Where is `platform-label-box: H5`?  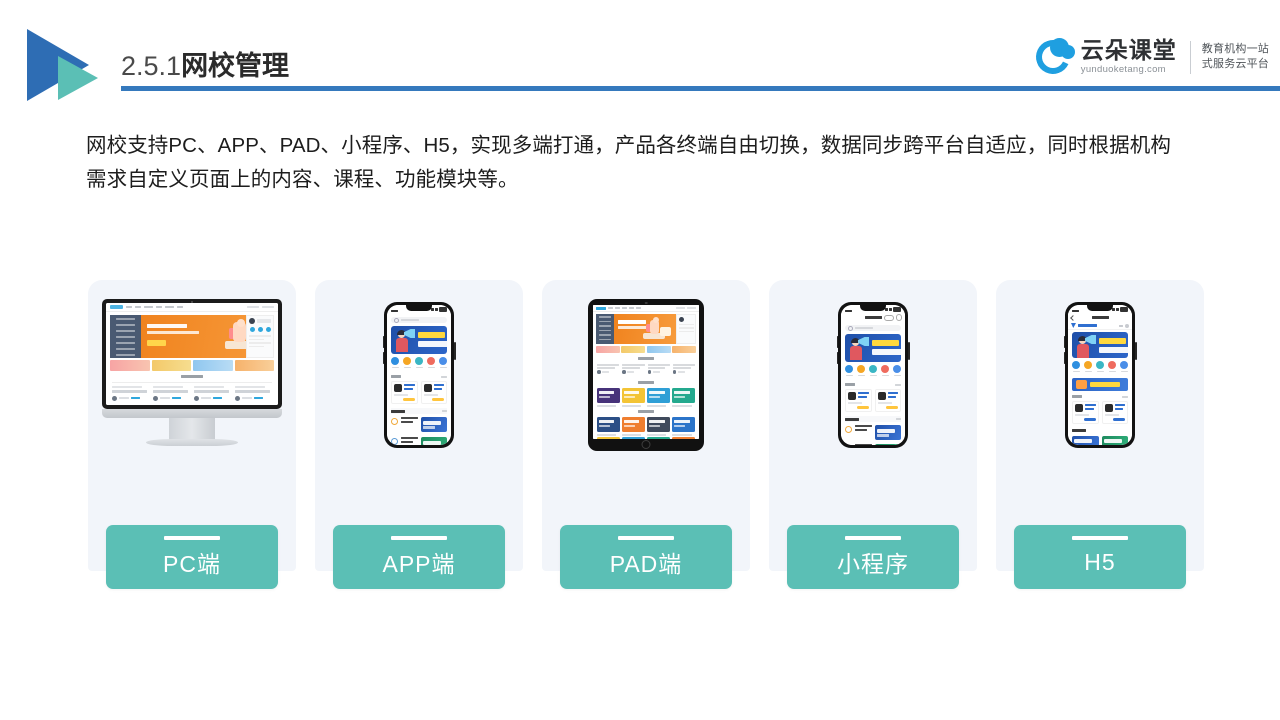
platform-label-box: H5 is located at coordinates (1100, 557).